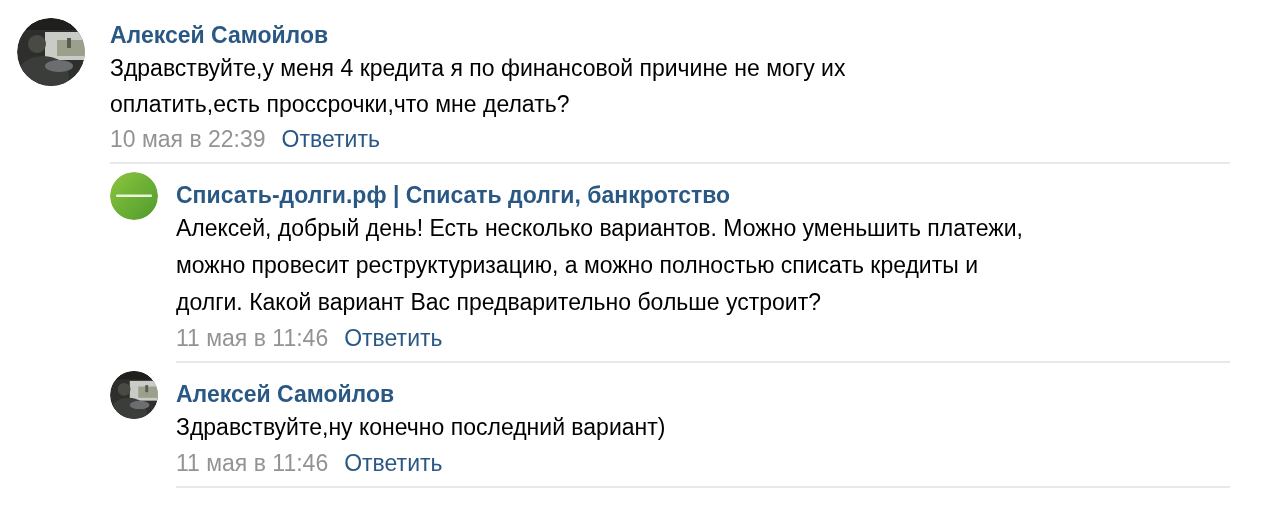 The width and height of the screenshot is (1262, 505). I want to click on comment-text: Здравствуйте,ну конечно последний вариант), so click(421, 427).